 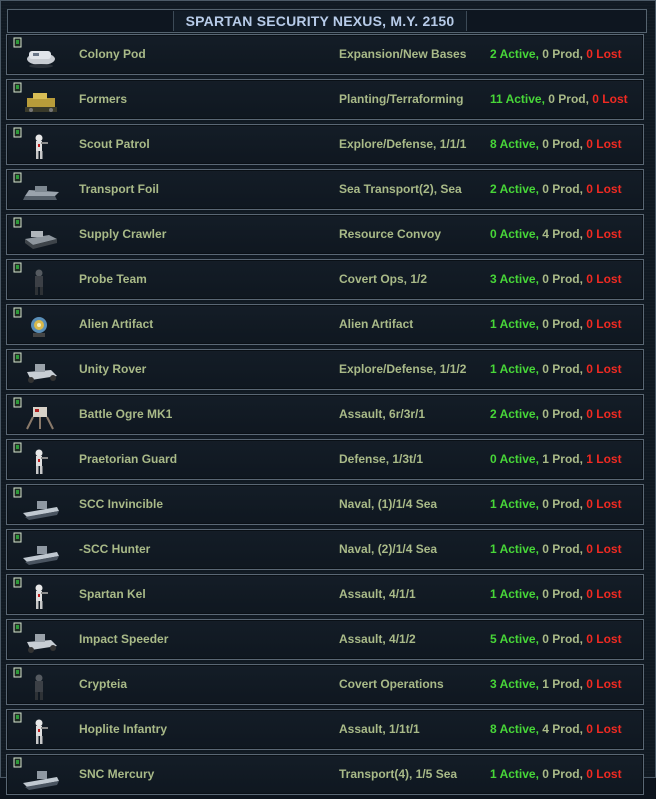 What do you see at coordinates (514, 279) in the screenshot?
I see `active-count: 3 Active,` at bounding box center [514, 279].